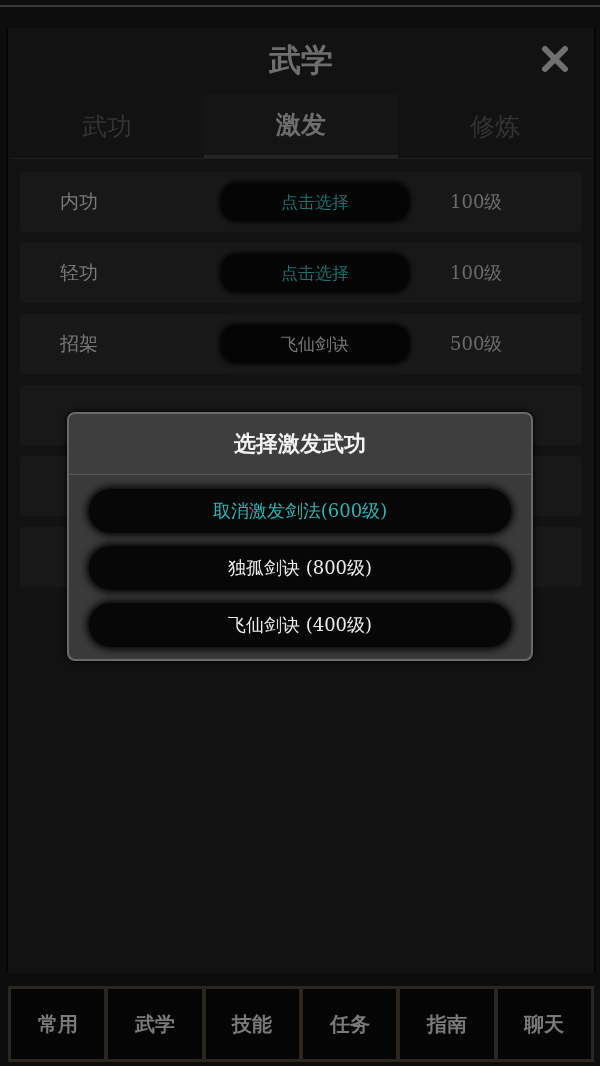 This screenshot has width=600, height=1066. What do you see at coordinates (252, 1024) in the screenshot?
I see `nav-button: 技能` at bounding box center [252, 1024].